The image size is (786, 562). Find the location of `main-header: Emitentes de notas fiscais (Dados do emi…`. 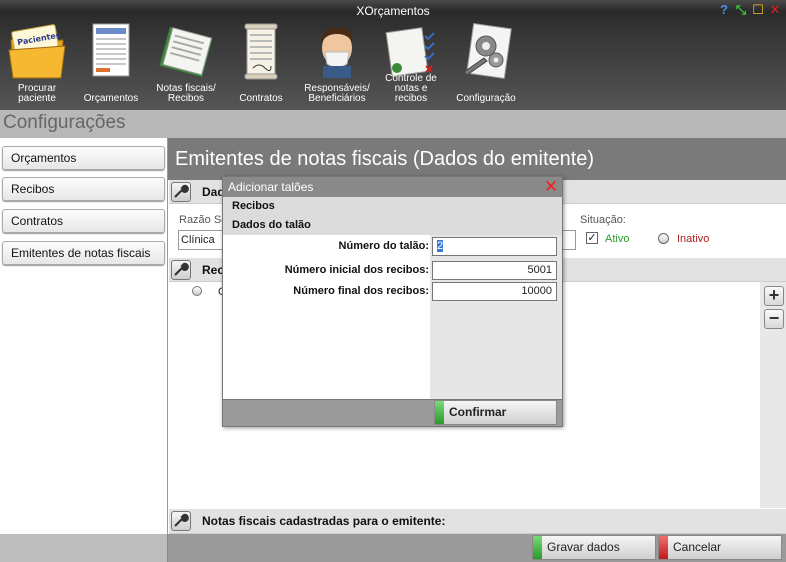

main-header: Emitentes de notas fiscais (Dados do emi… is located at coordinates (477, 159).